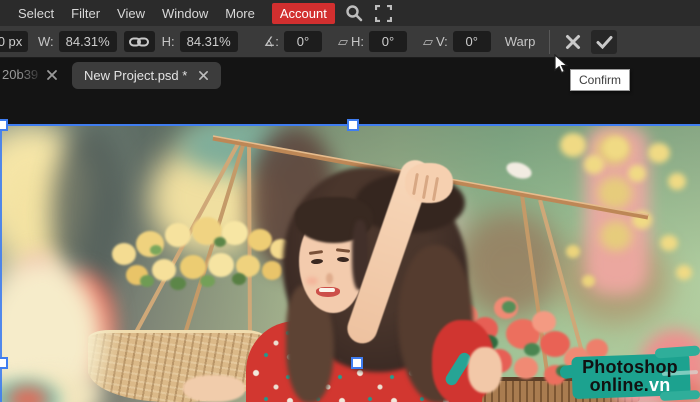  What do you see at coordinates (46, 41) in the screenshot?
I see `width-label: W:` at bounding box center [46, 41].